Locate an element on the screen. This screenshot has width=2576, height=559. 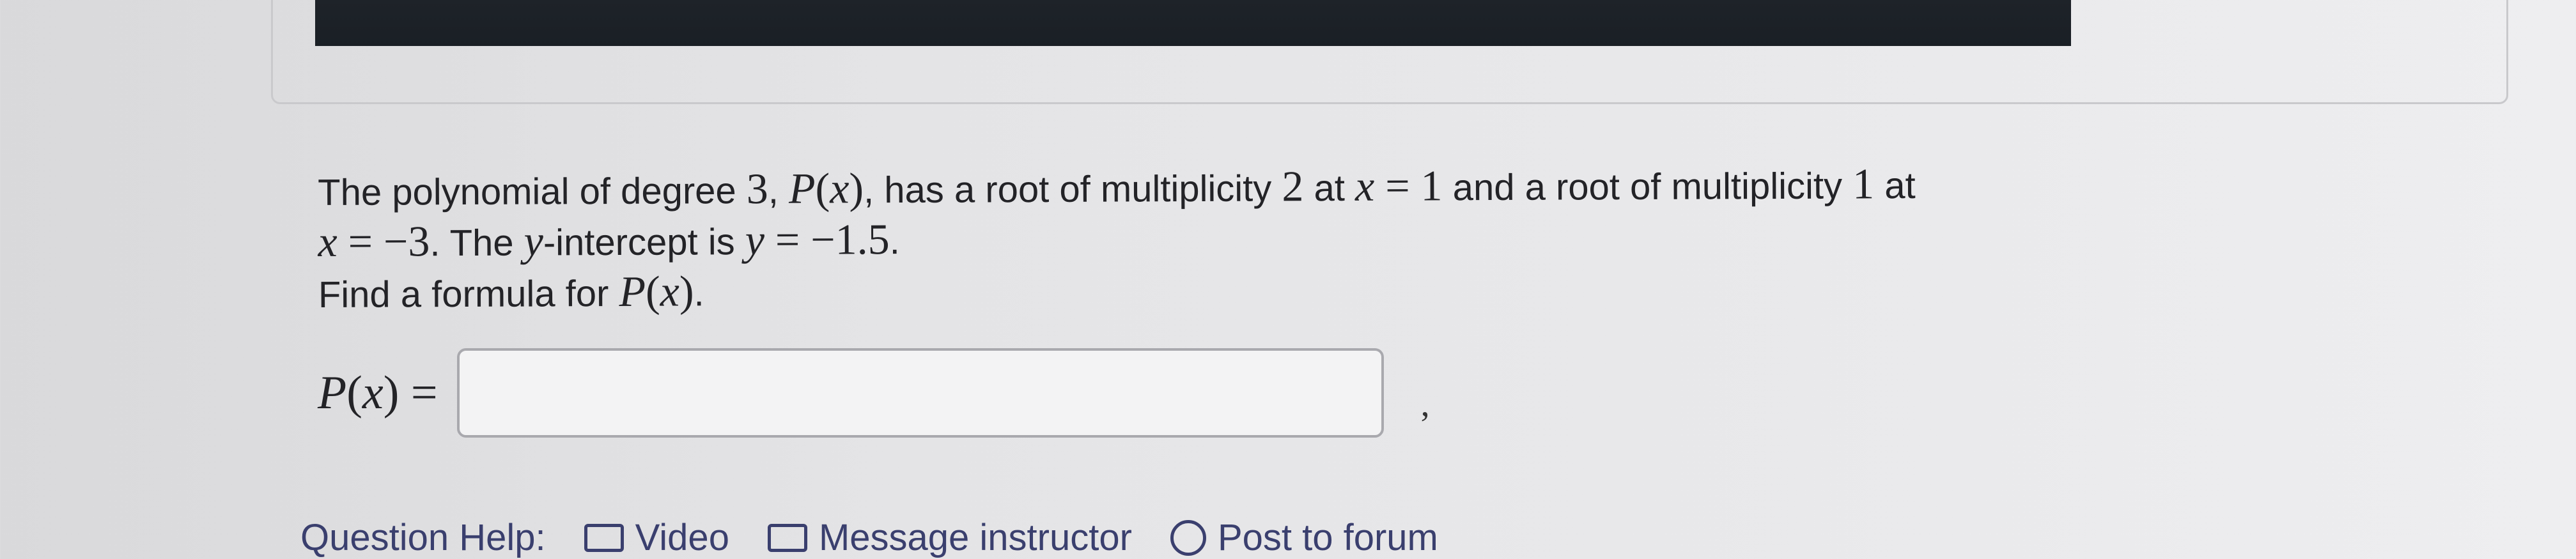
question-line-2: x = −3. The y-intercept is y = −1.5. is located at coordinates (1372, 237).